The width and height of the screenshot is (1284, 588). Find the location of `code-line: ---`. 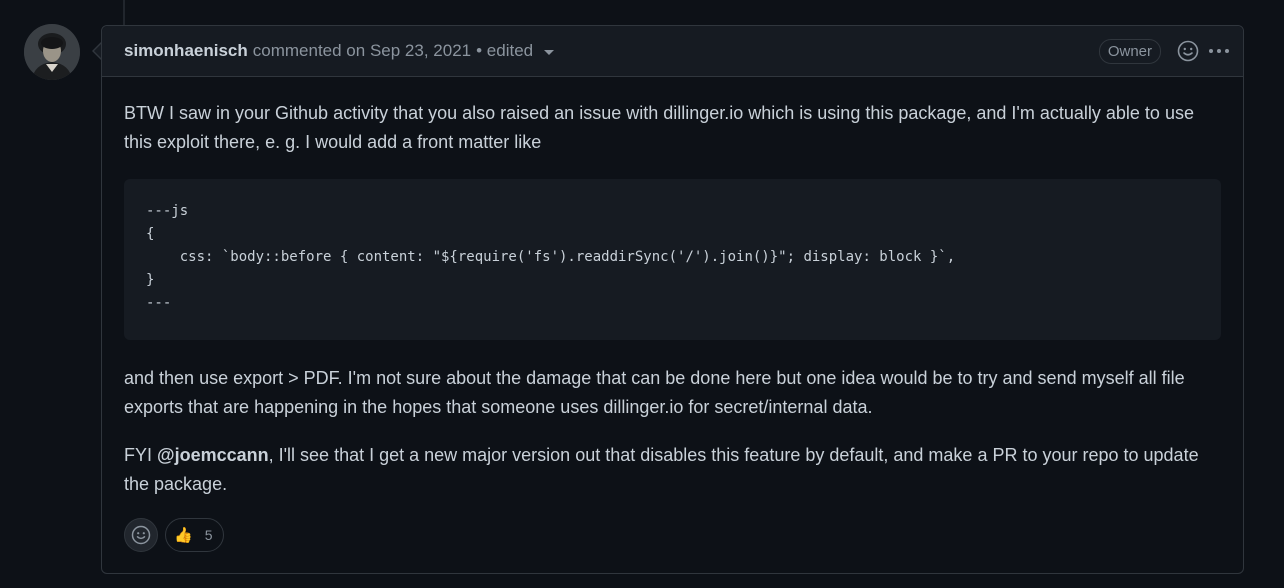

code-line: --- is located at coordinates (159, 303).